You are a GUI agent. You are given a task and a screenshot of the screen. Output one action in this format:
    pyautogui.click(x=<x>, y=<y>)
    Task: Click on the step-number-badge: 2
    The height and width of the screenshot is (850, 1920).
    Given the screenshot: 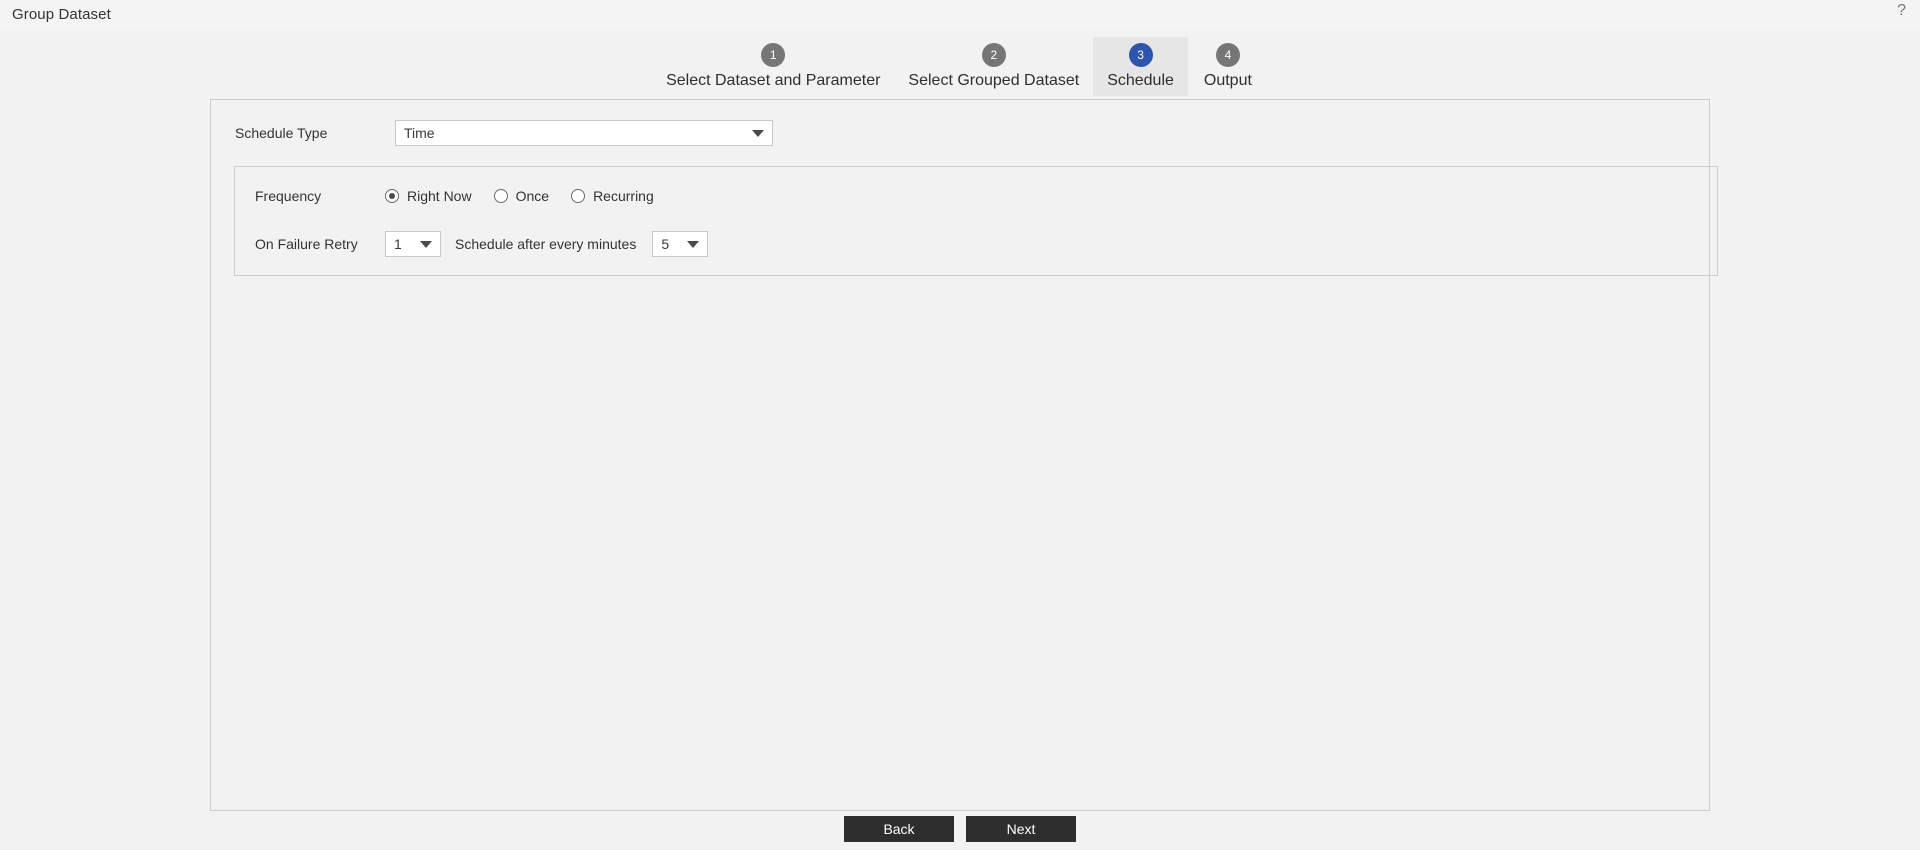 What is the action you would take?
    pyautogui.click(x=993, y=55)
    